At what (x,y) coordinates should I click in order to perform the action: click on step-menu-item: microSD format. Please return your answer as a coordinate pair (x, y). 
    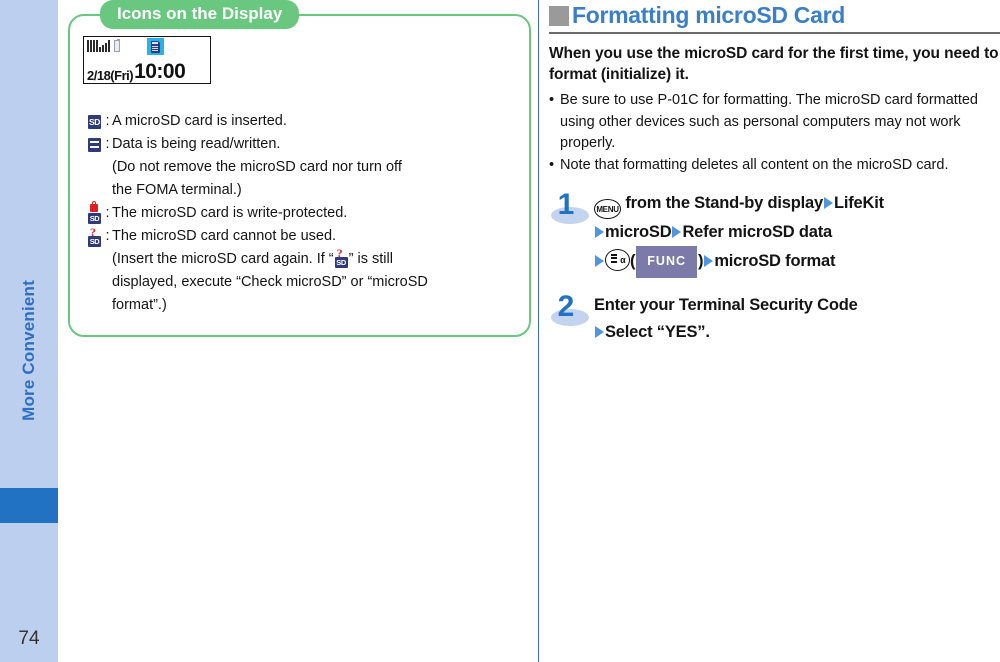
    Looking at the image, I should click on (774, 261).